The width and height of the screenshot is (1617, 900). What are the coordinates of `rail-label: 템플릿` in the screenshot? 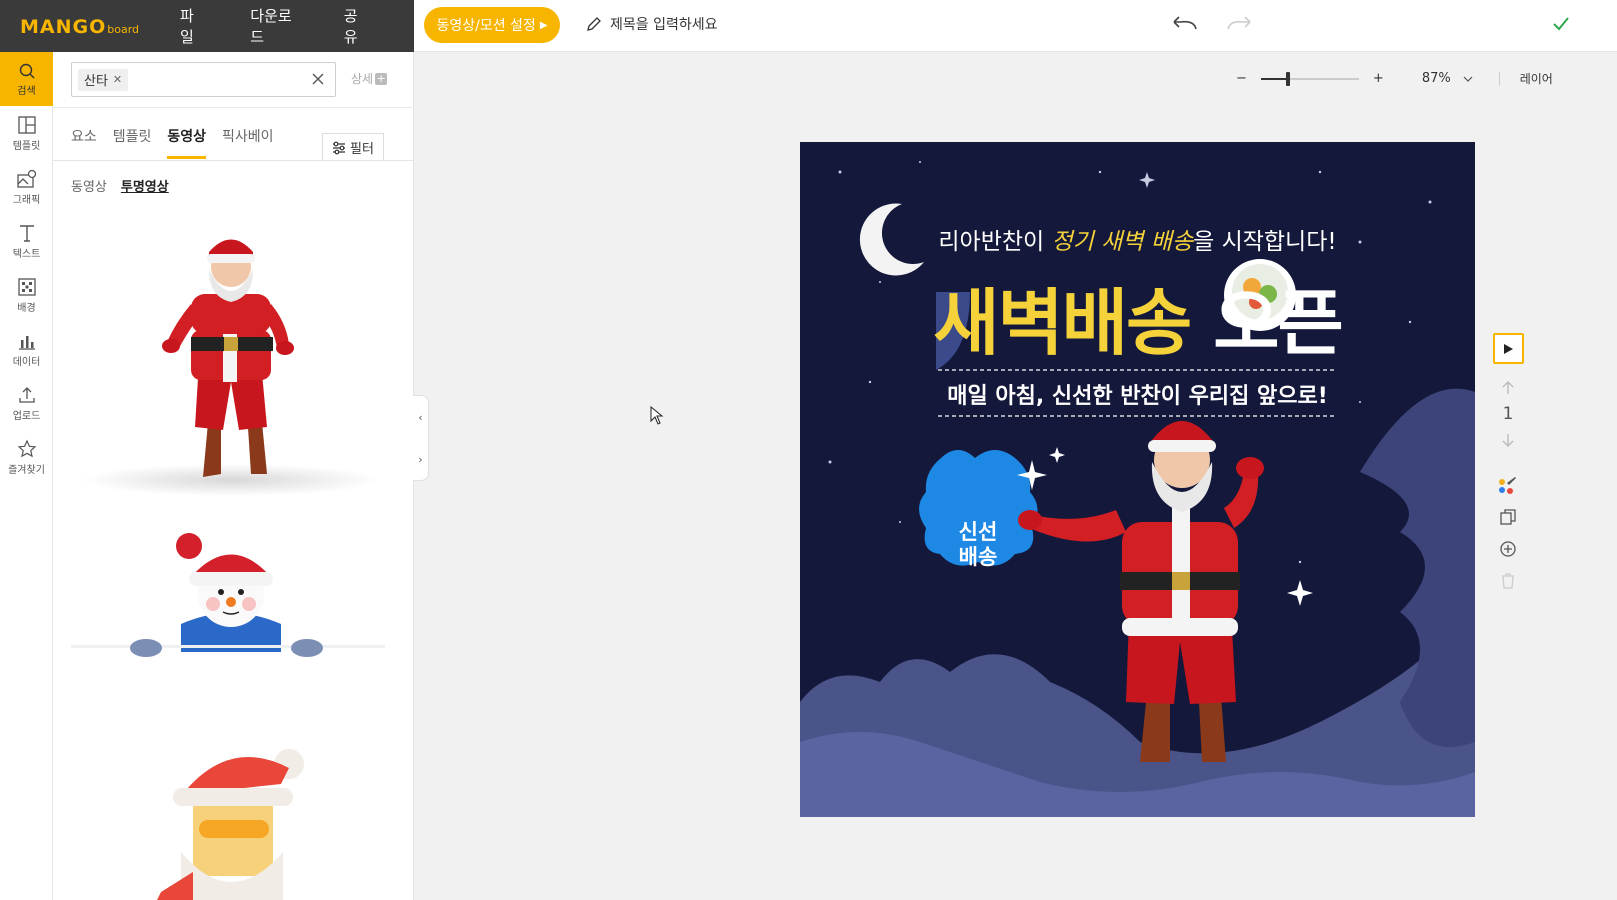 It's located at (26, 146).